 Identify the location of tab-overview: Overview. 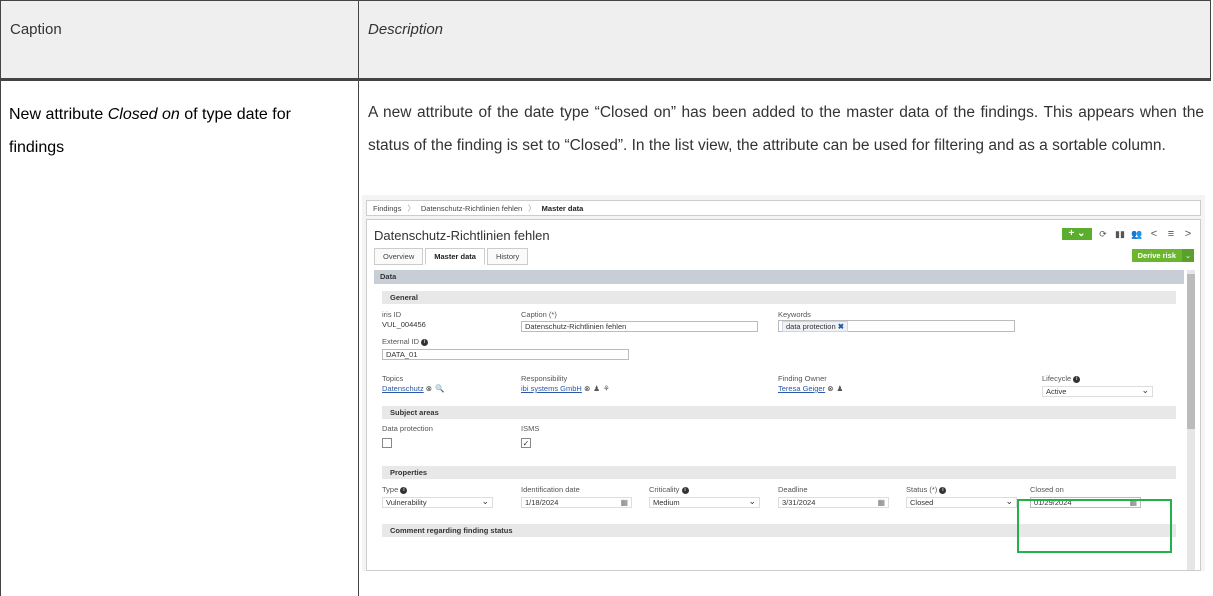
(399, 256).